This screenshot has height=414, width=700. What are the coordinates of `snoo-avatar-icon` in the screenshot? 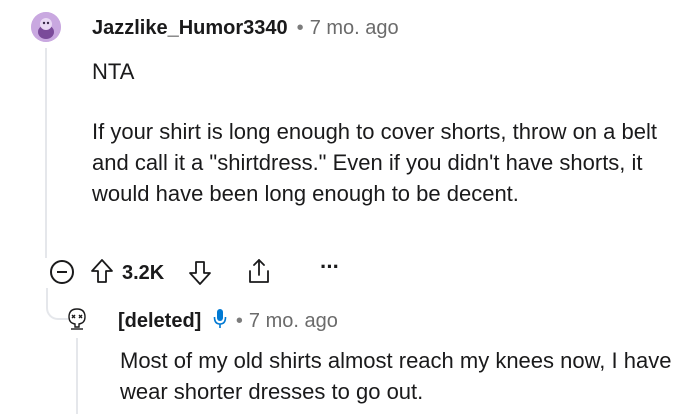 It's located at (46, 27).